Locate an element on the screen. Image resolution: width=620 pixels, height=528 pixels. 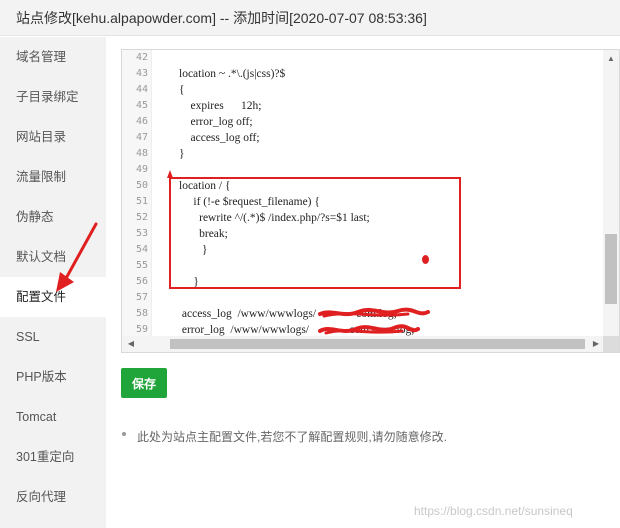
line-number: 49 is located at coordinates (141, 169).